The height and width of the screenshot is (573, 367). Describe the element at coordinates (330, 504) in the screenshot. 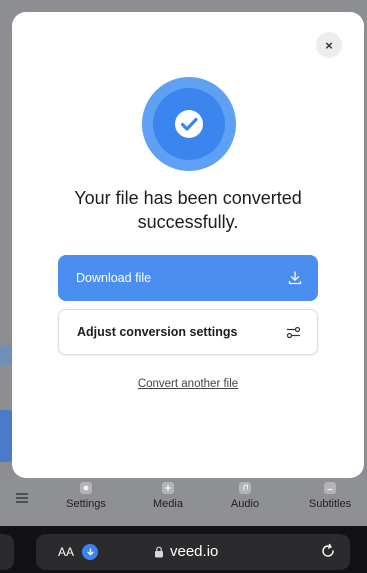

I see `toolbar-subtitles-label: Subtitles` at that location.